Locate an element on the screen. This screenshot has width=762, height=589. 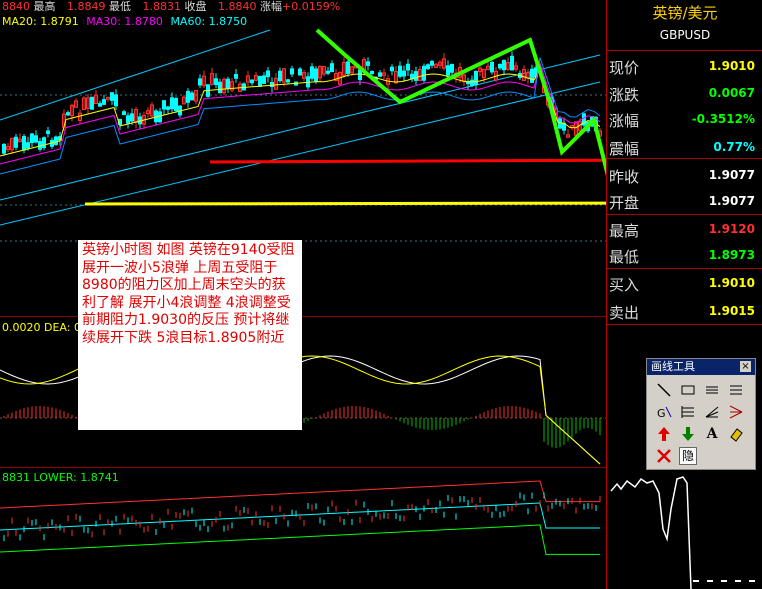
change-value: +0.0159% is located at coordinates (311, 6).